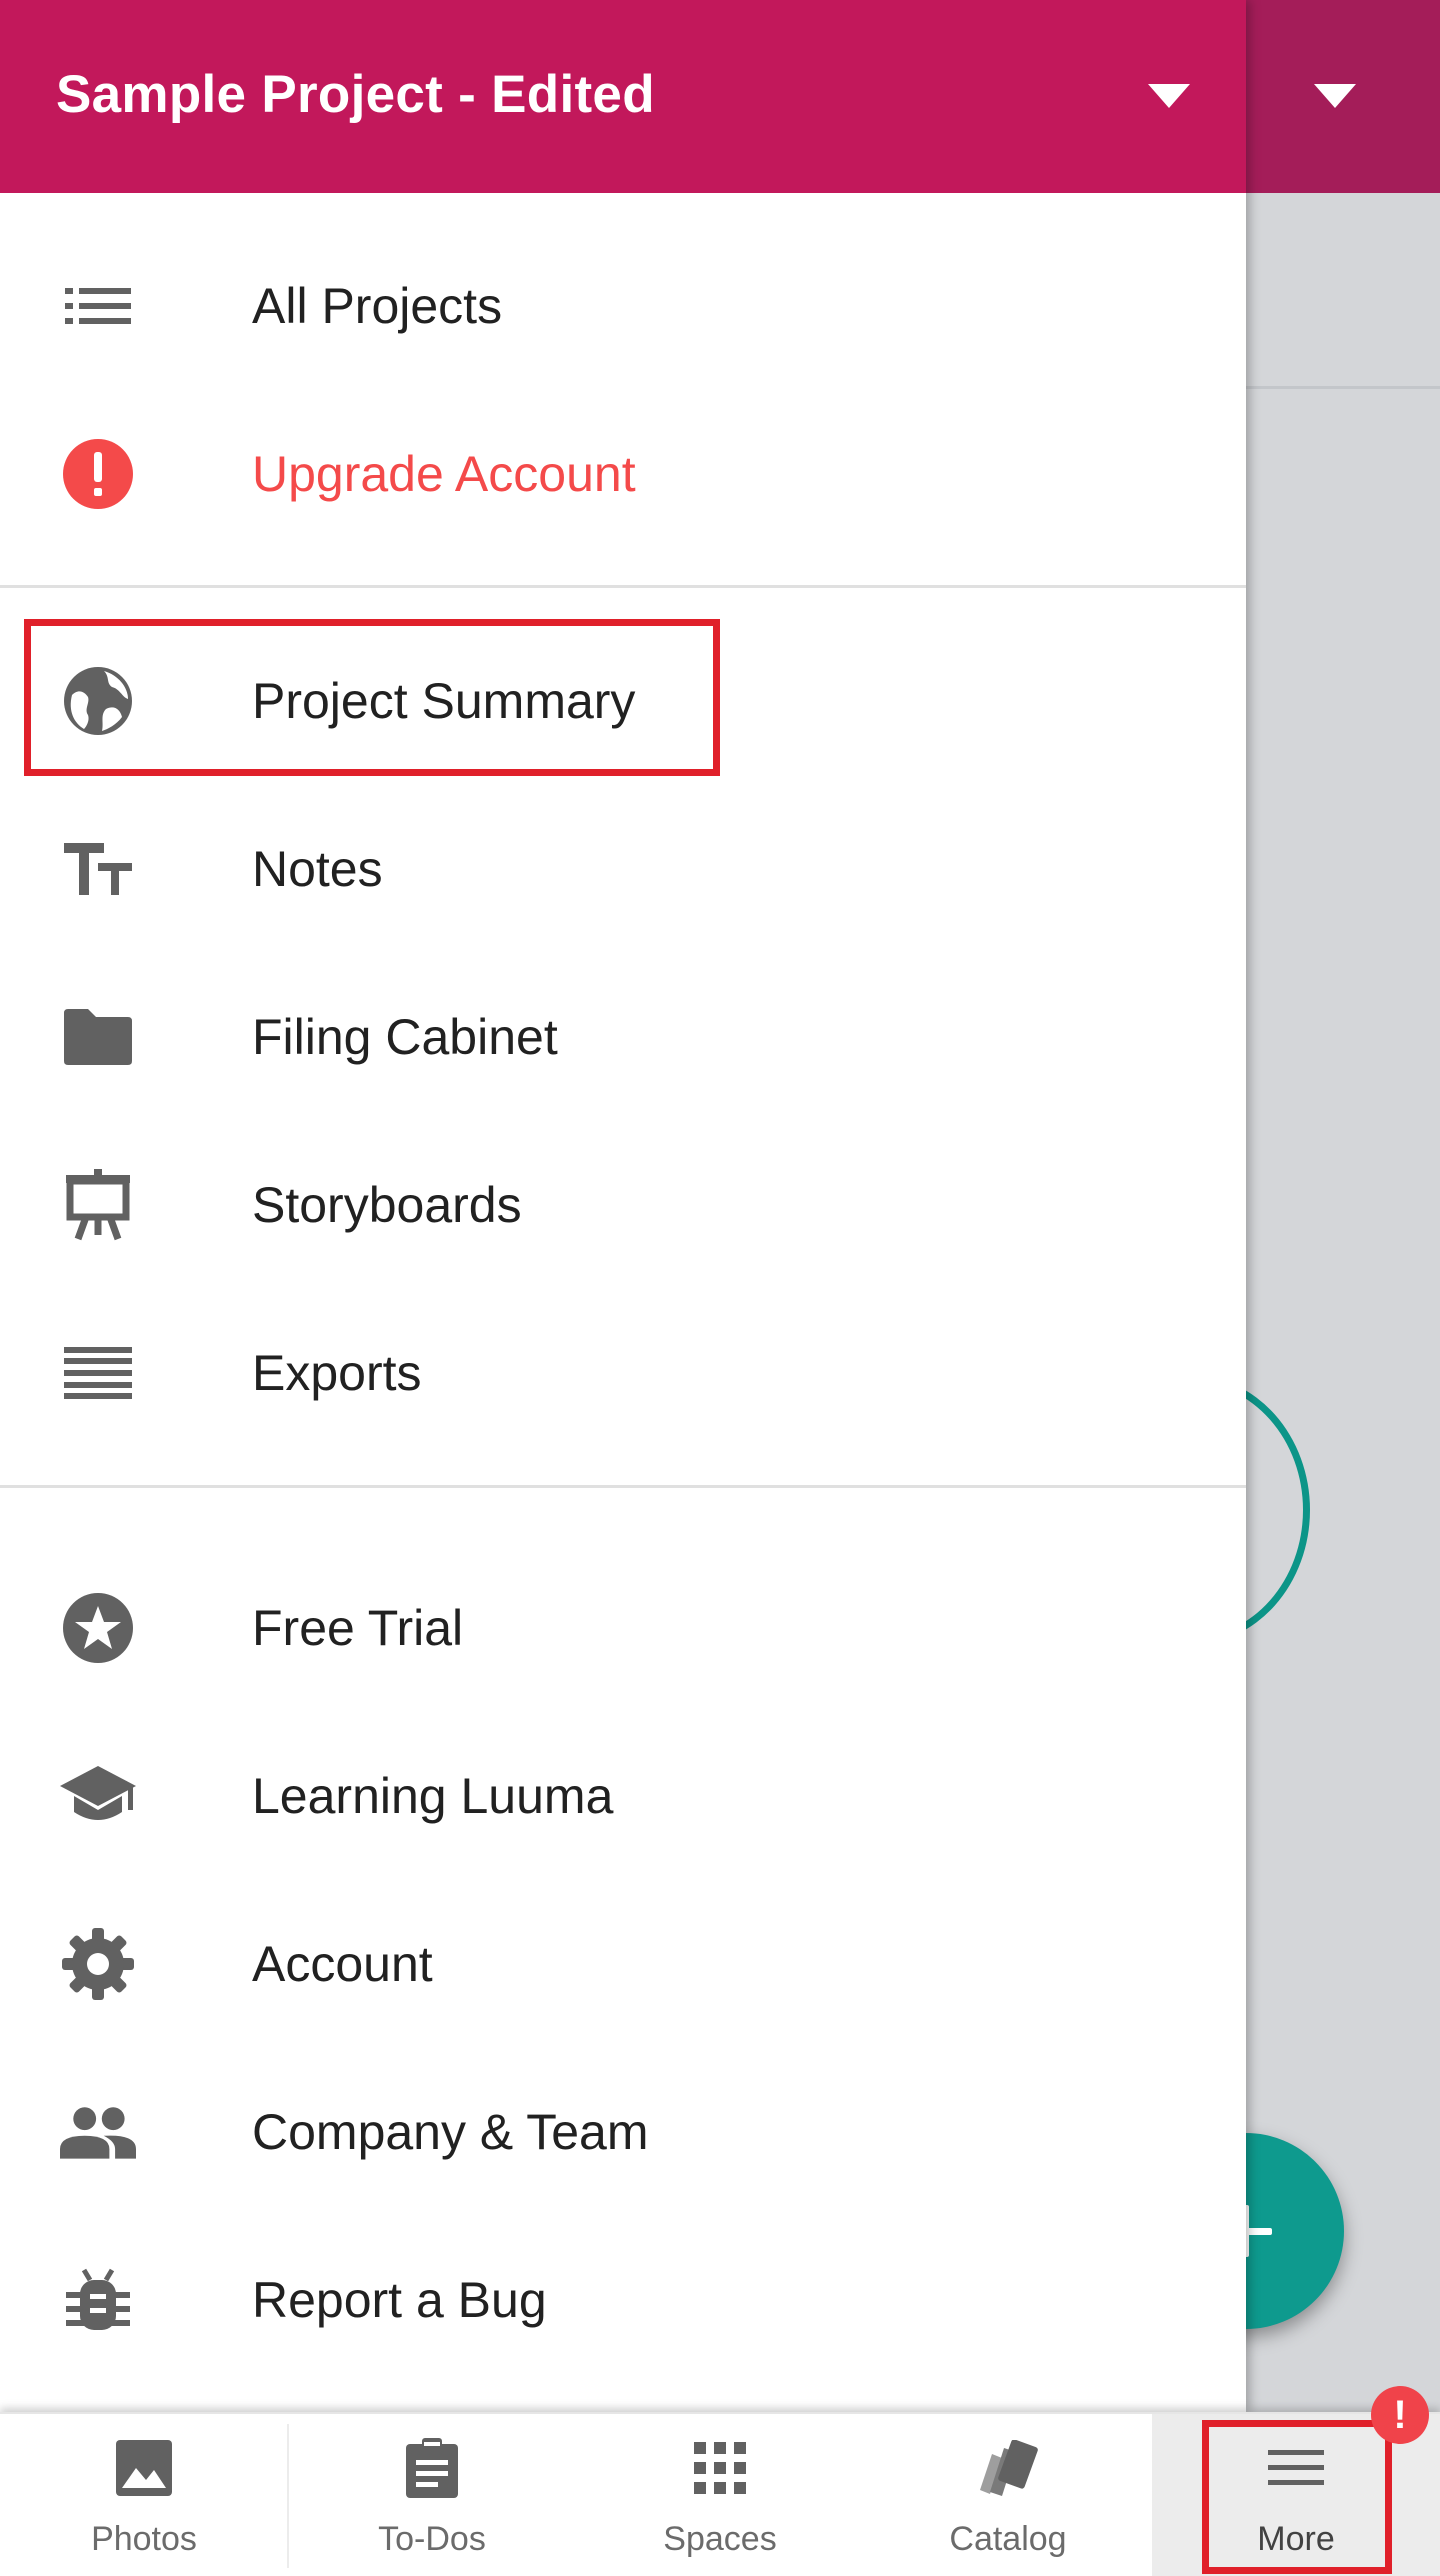  What do you see at coordinates (623, 2300) in the screenshot?
I see `menu-item-report-bug: Report a Bug` at bounding box center [623, 2300].